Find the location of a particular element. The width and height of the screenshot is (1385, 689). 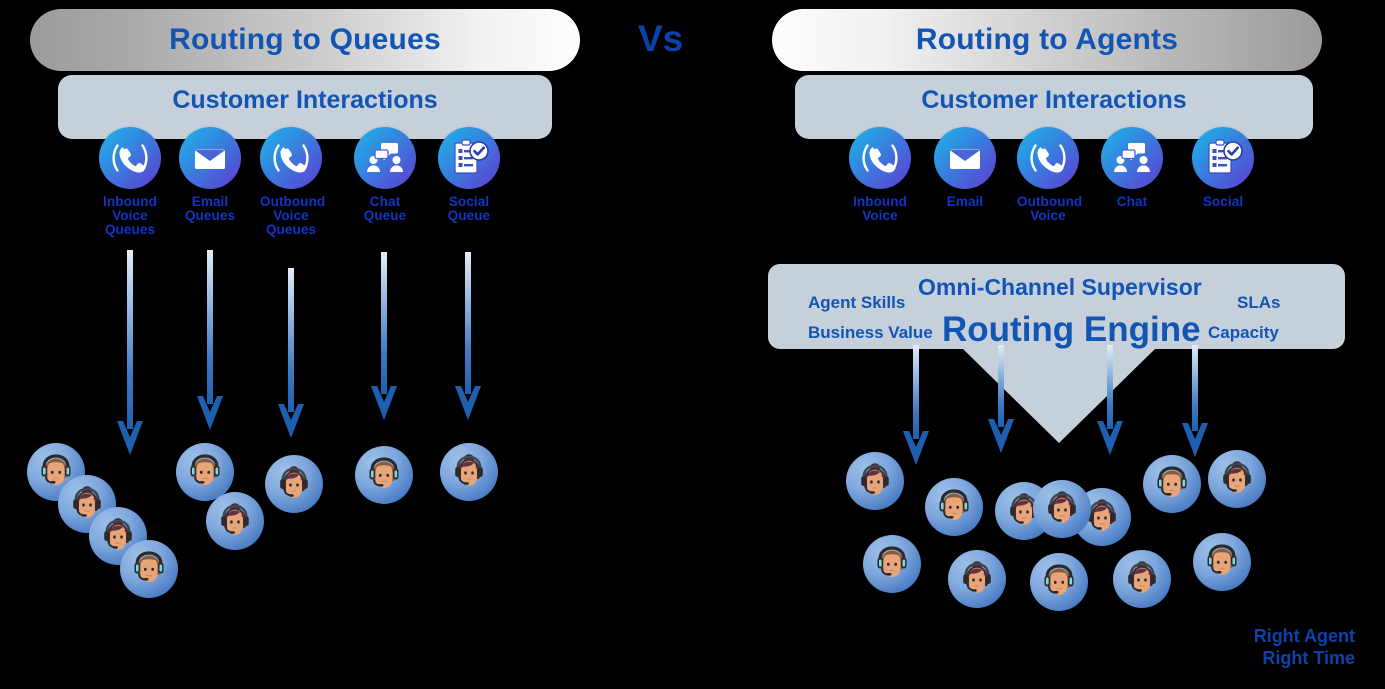

capacity-label: Capacity is located at coordinates (1243, 332).